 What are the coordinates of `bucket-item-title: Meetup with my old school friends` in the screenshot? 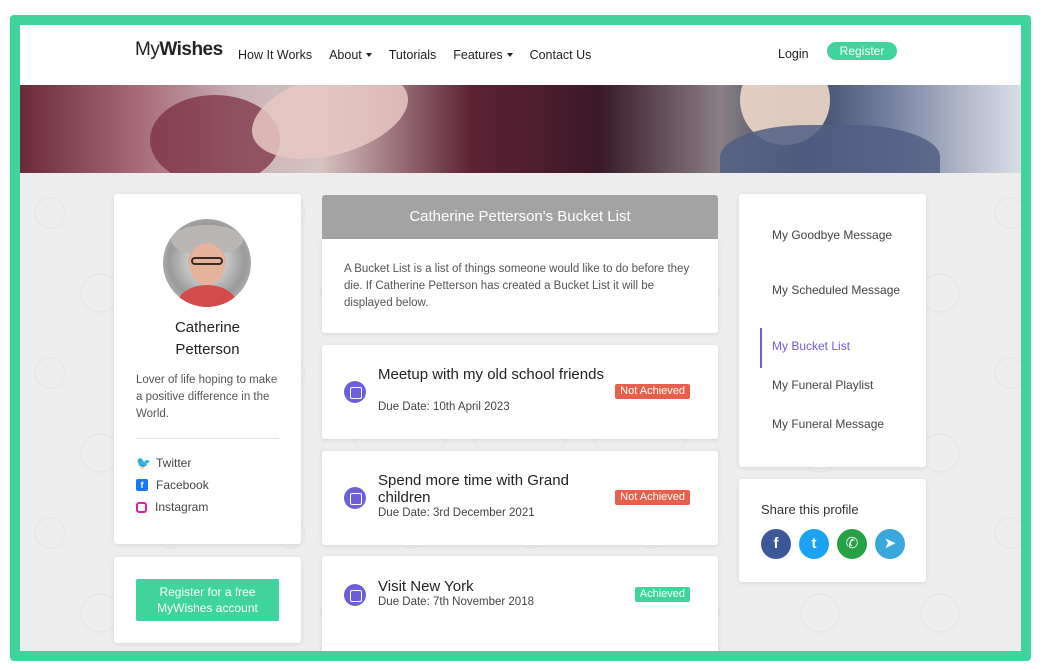 It's located at (491, 374).